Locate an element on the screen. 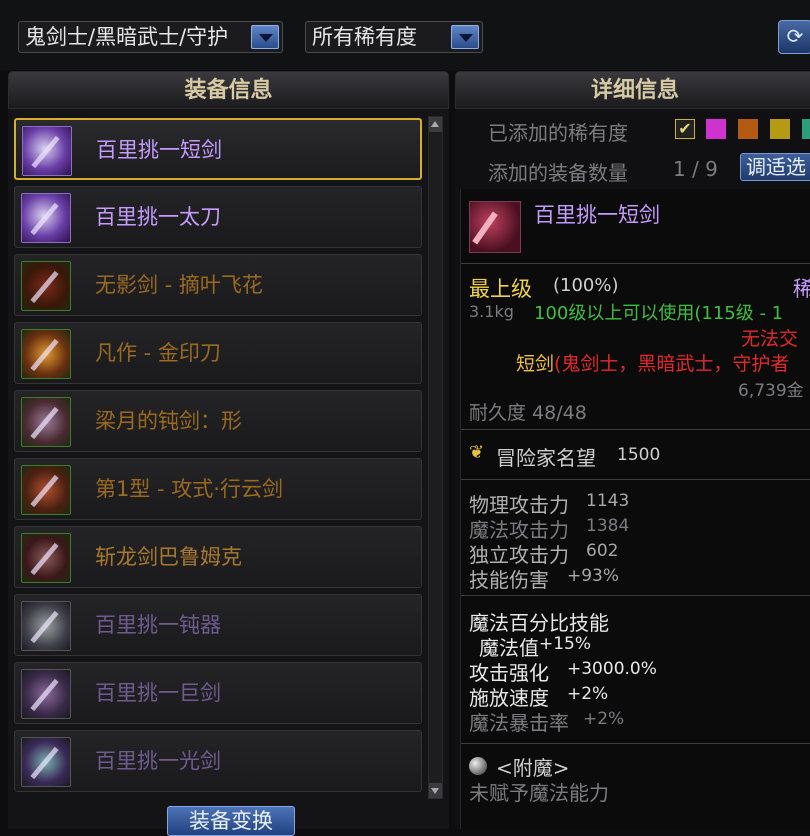  magic-stat-value: +15% is located at coordinates (565, 644).